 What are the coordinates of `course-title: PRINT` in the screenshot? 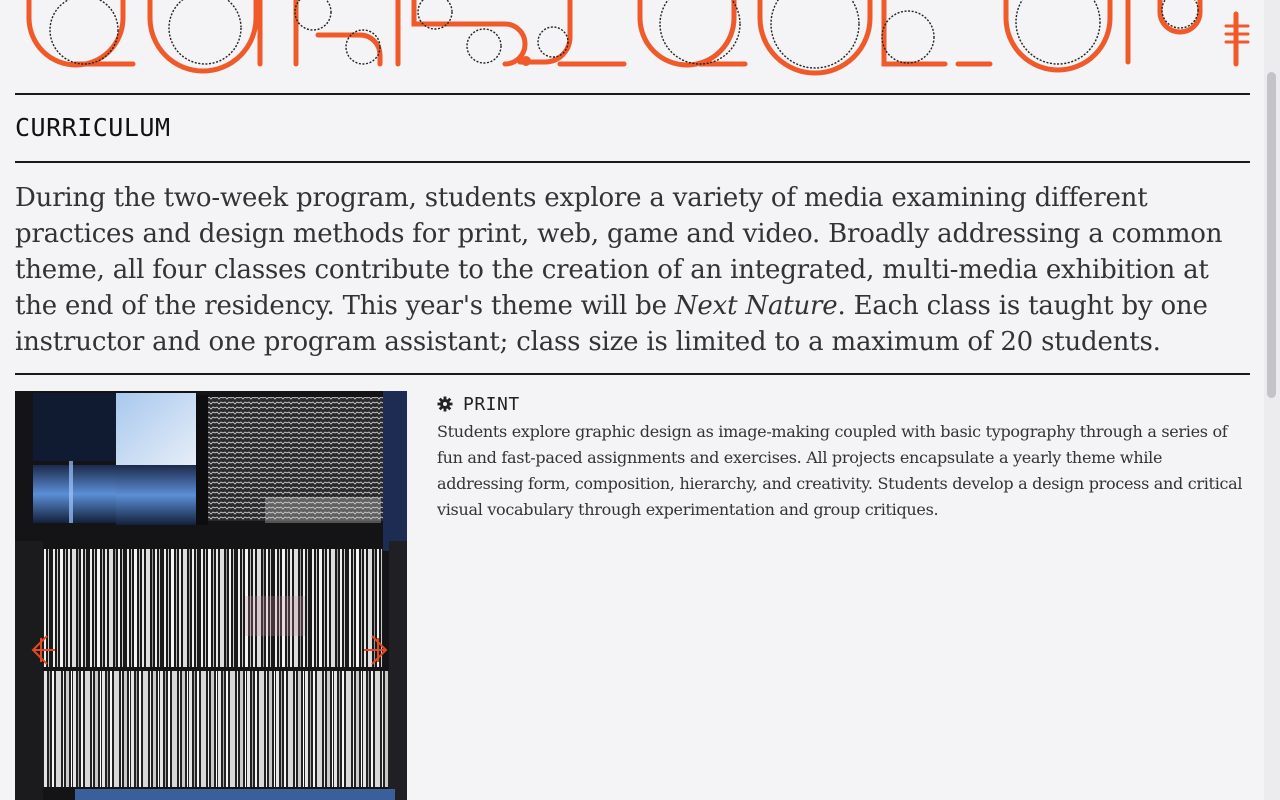 It's located at (491, 404).